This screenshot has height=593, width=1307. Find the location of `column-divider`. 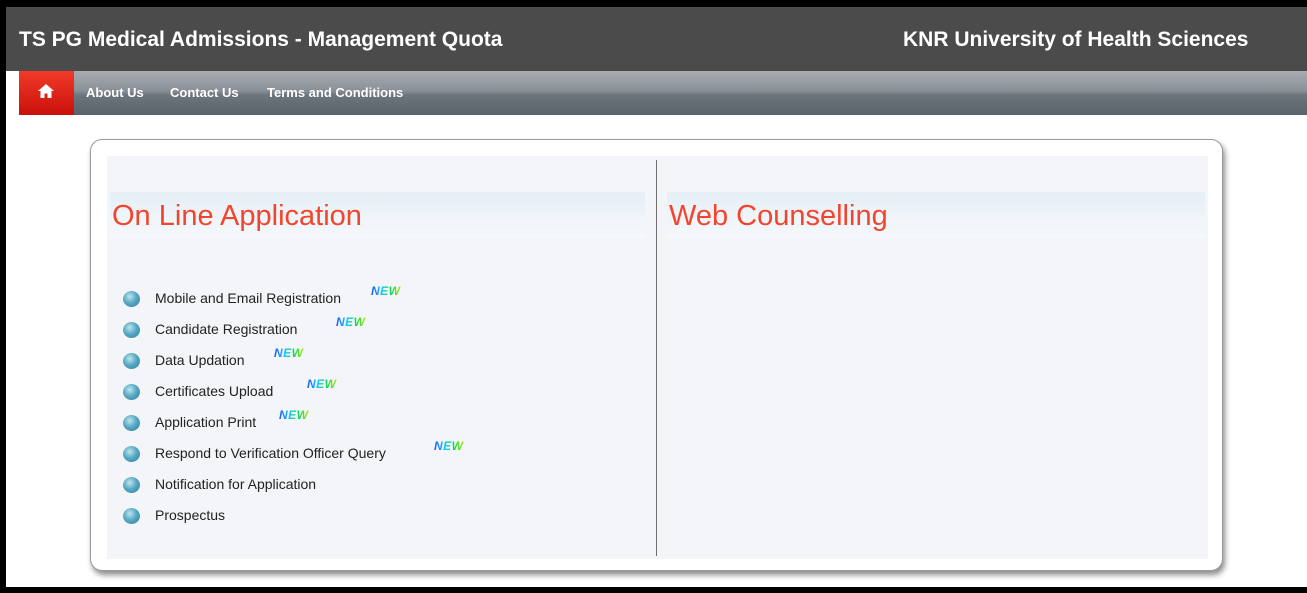

column-divider is located at coordinates (656, 358).